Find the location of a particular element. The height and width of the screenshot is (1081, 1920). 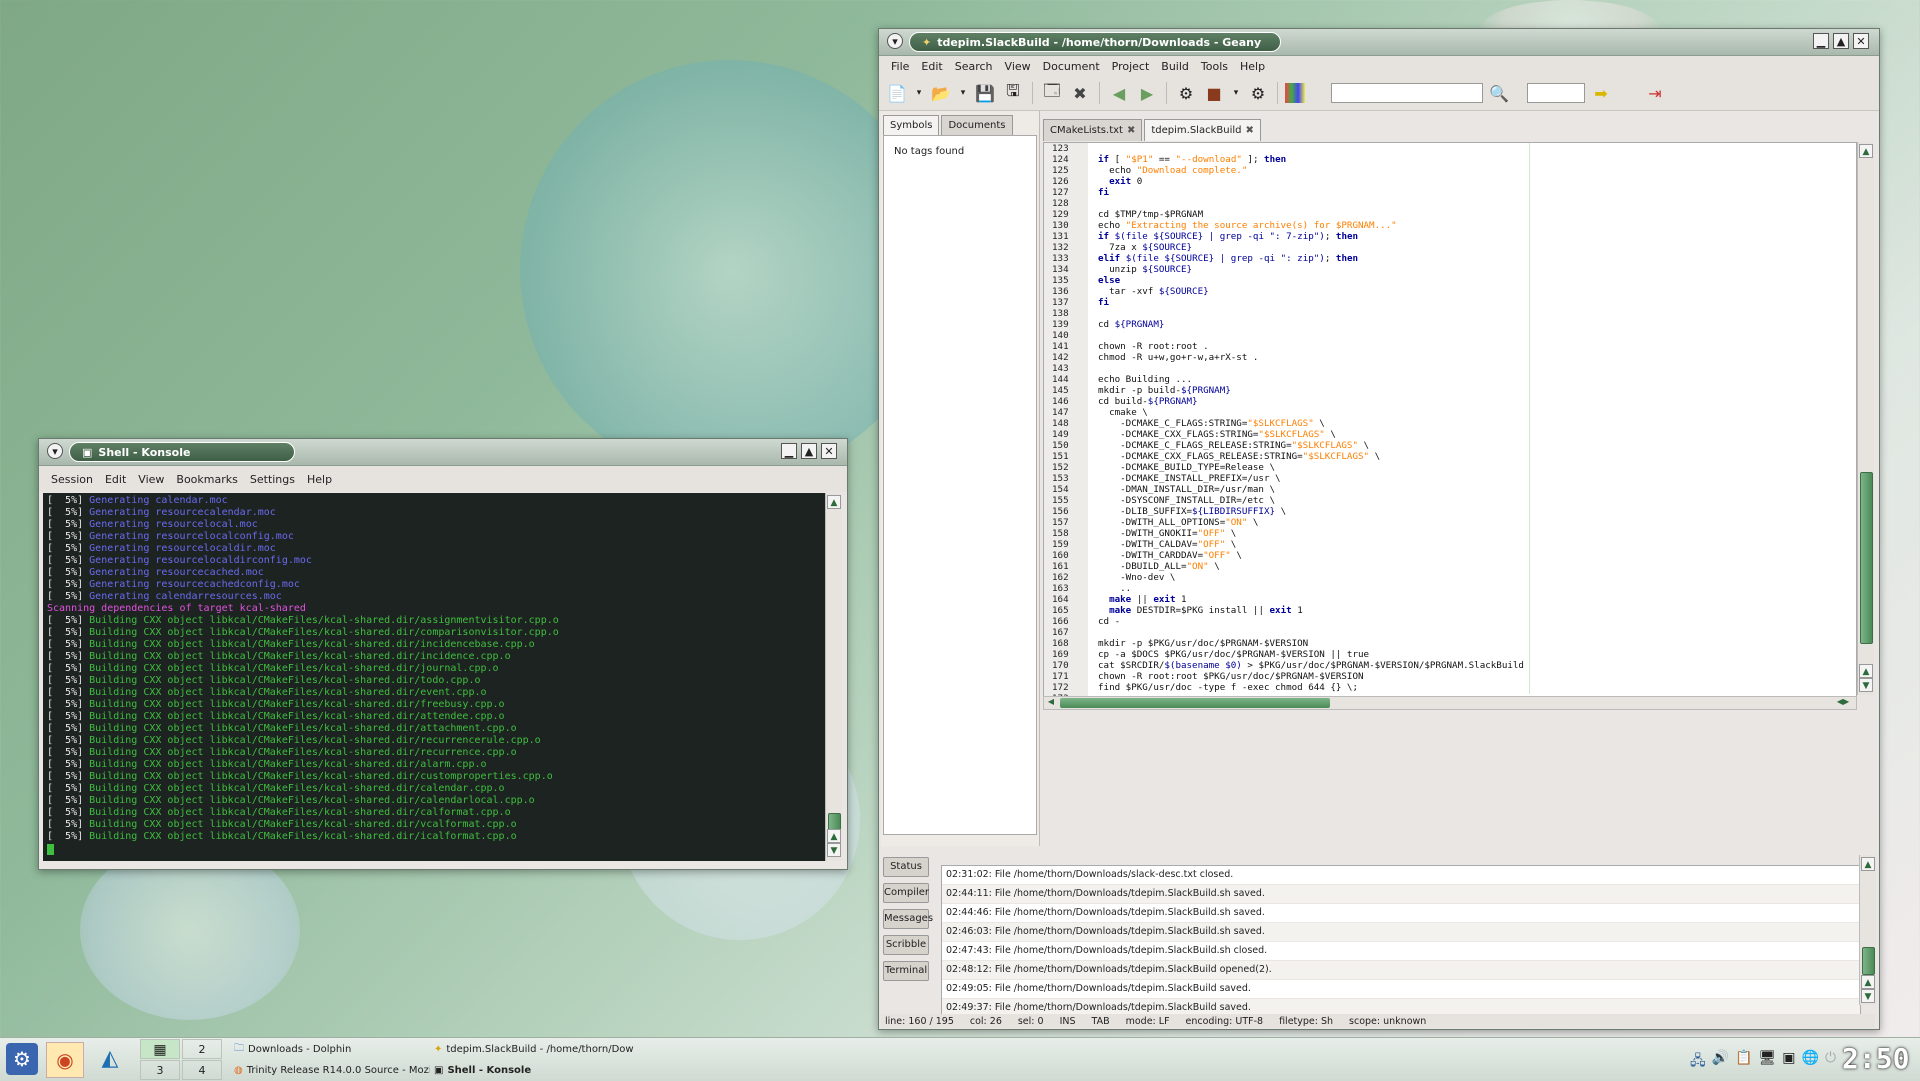

tab-compiler: Compiler is located at coordinates (906, 893).